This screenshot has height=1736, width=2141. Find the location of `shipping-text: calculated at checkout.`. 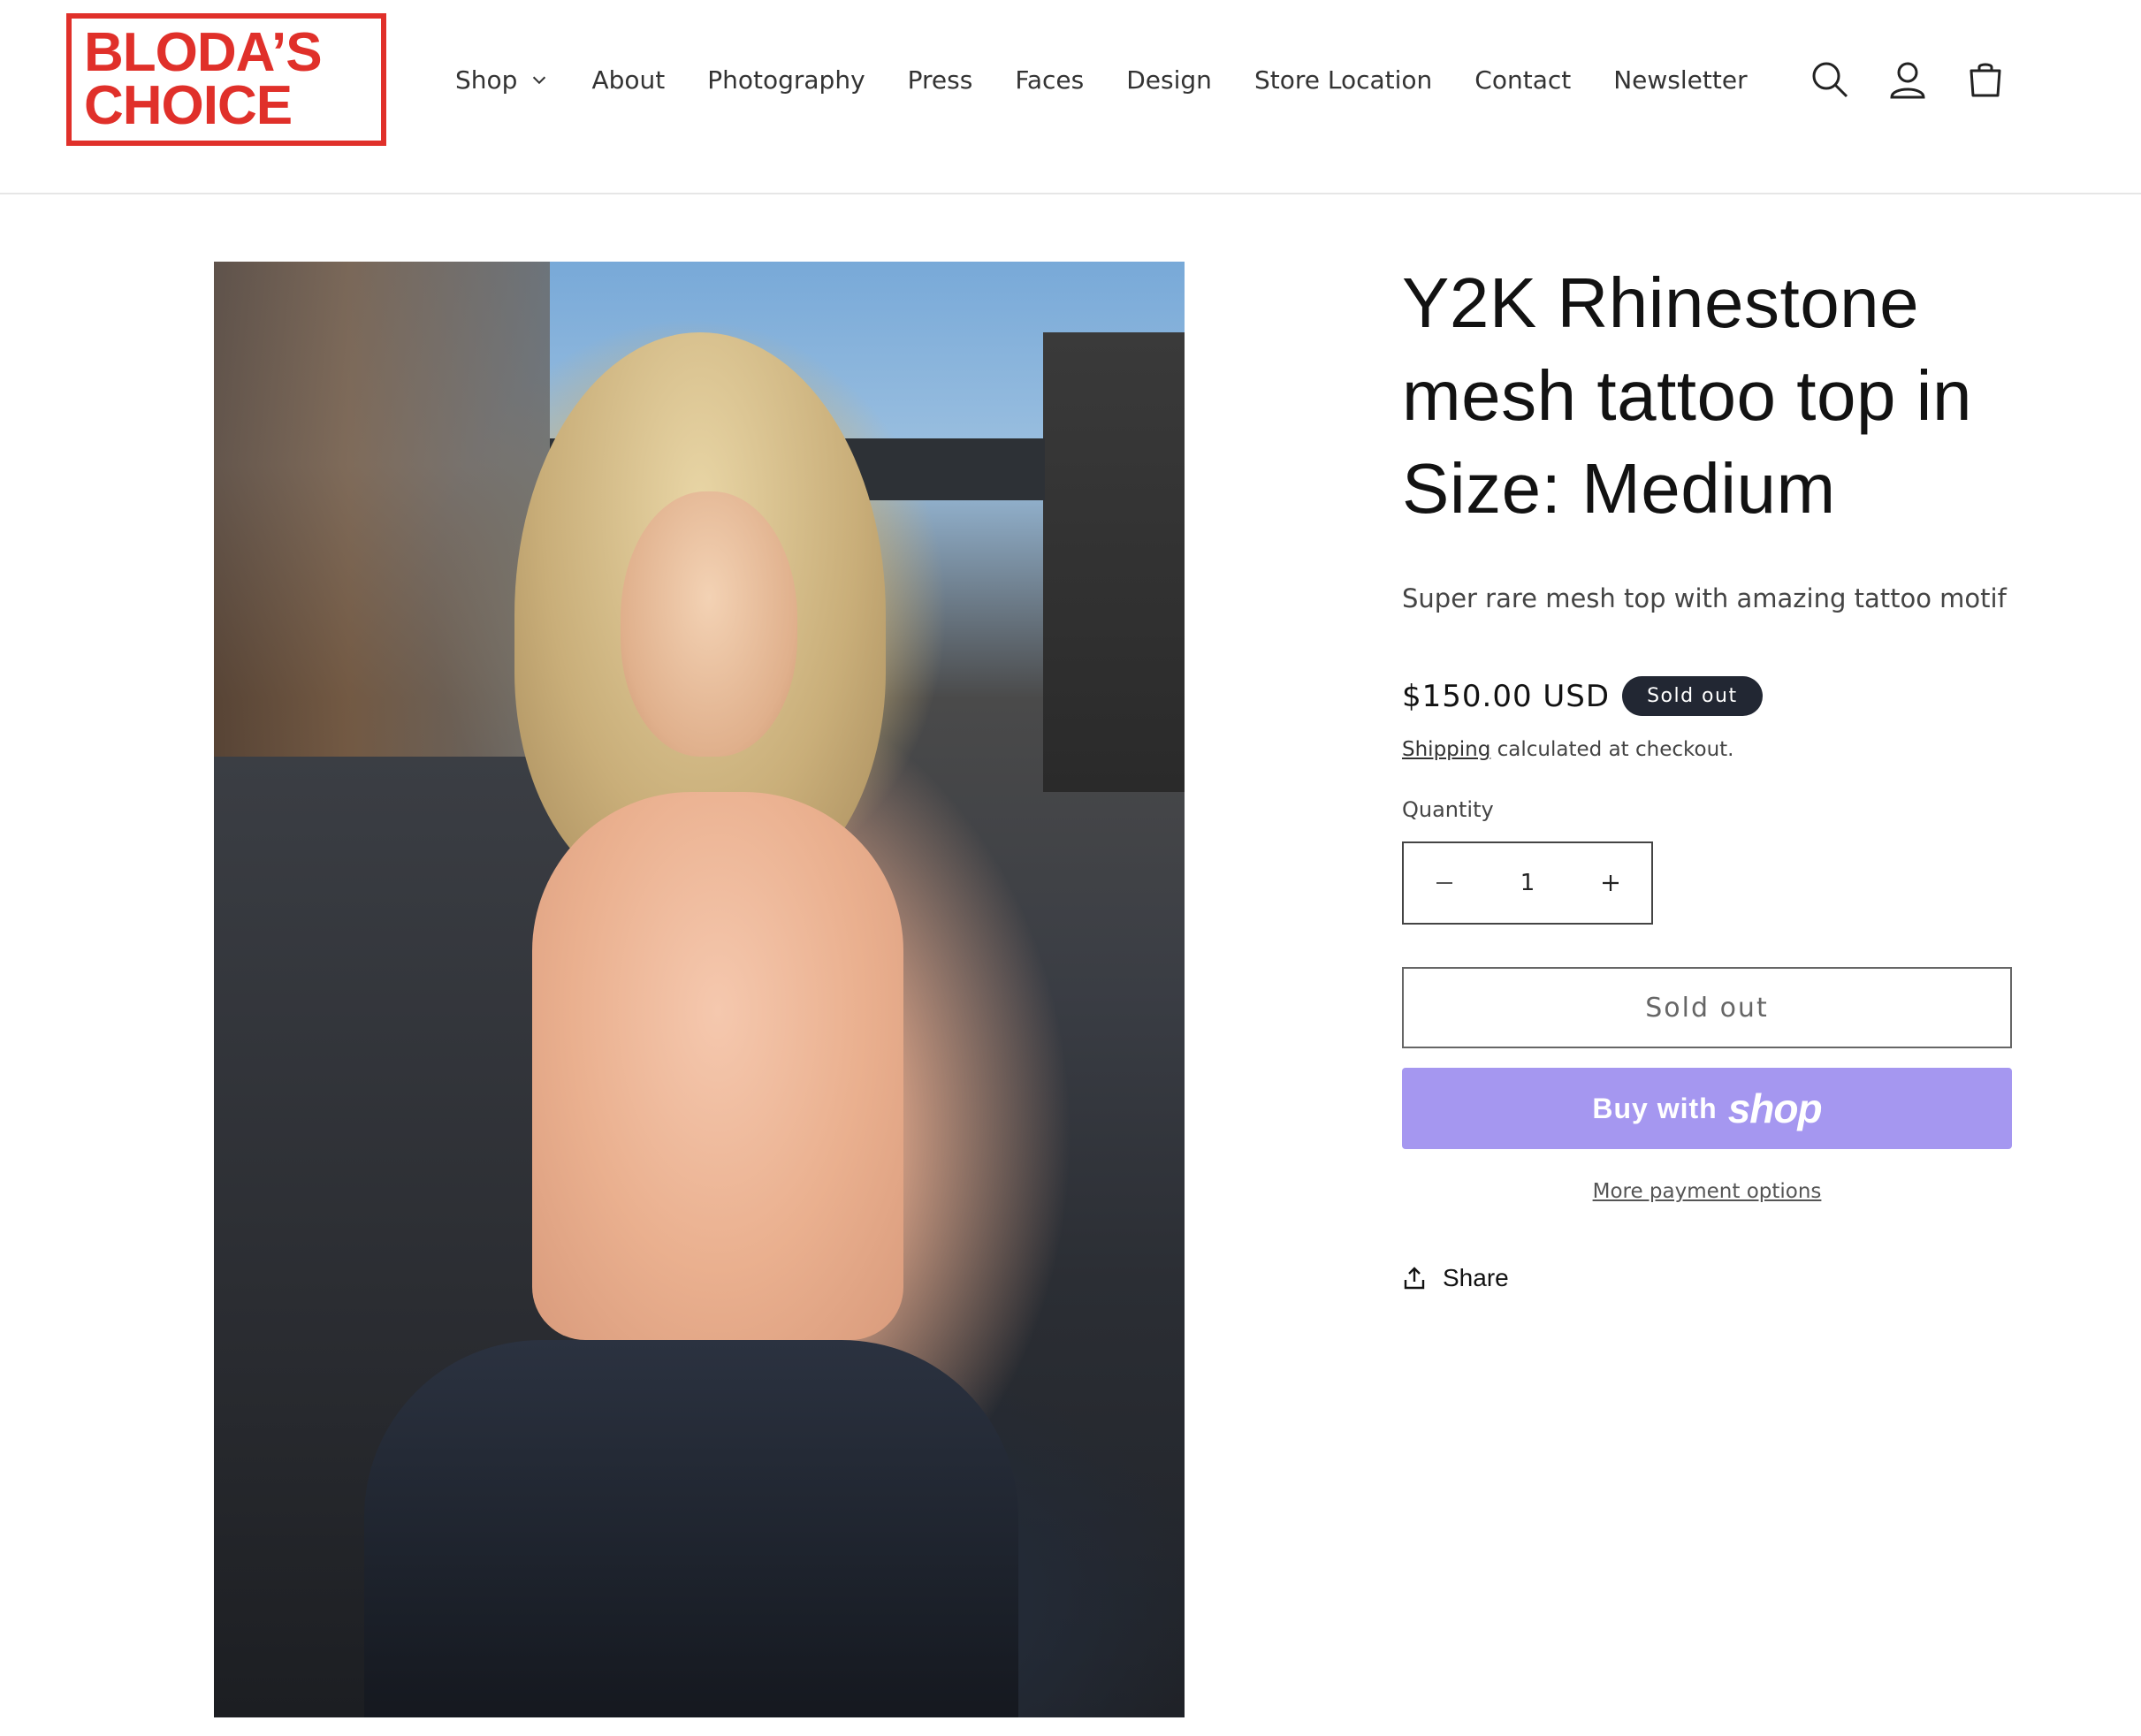

shipping-text: calculated at checkout. is located at coordinates (1612, 749).